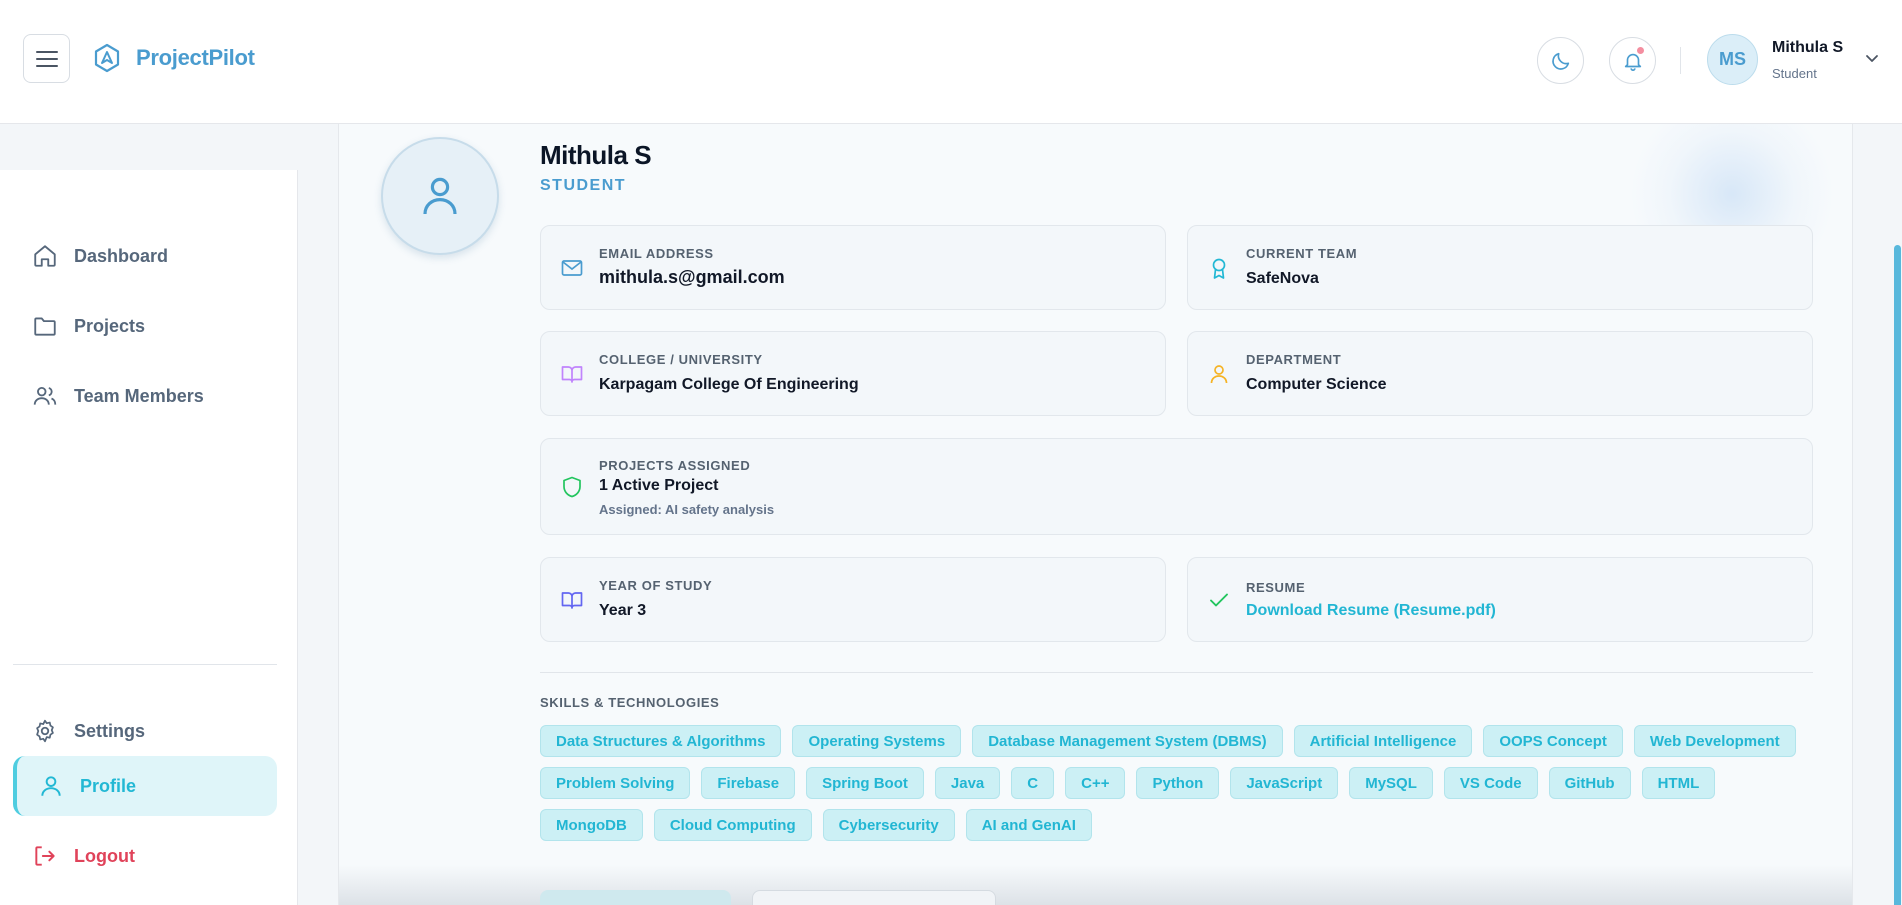 The image size is (1902, 905). I want to click on skill-chip: Artificial Intelligence, so click(1383, 741).